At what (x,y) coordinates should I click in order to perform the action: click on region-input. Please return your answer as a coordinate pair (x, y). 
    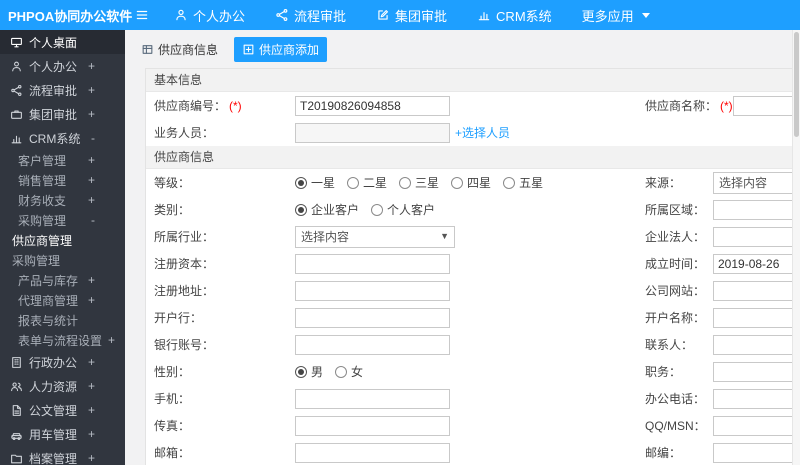
    Looking at the image, I should click on (756, 209).